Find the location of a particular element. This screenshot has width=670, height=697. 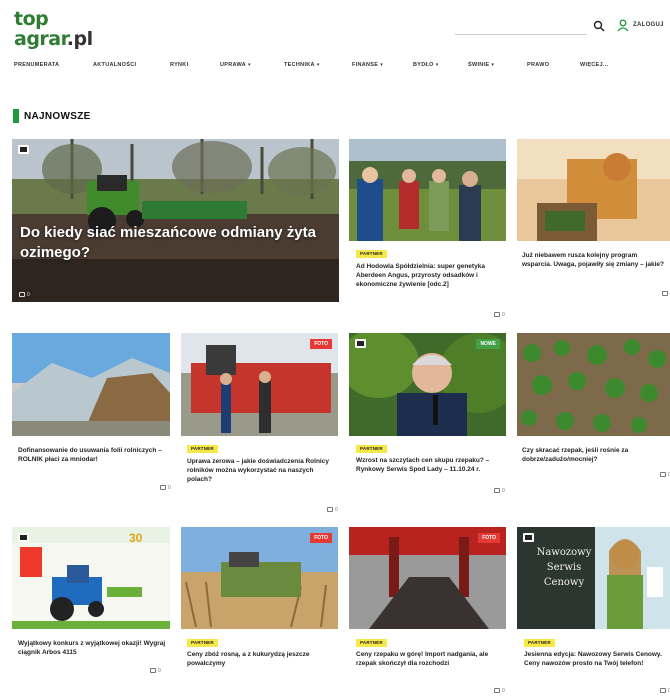

contest-number: 30 is located at coordinates (136, 538).